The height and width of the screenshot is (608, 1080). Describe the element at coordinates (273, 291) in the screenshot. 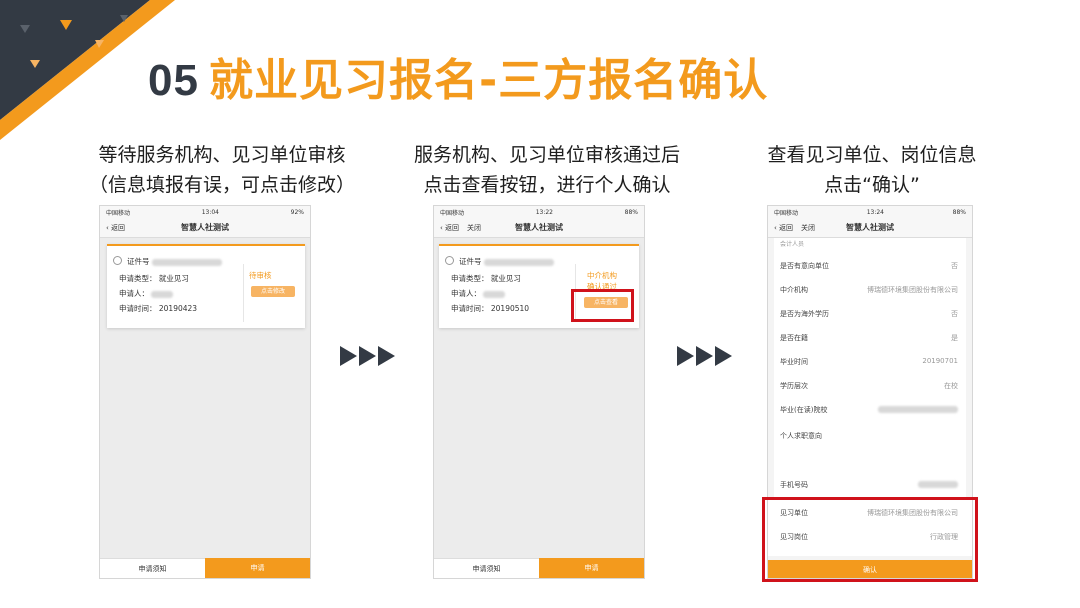

I see `modify-button: 点击修改` at that location.